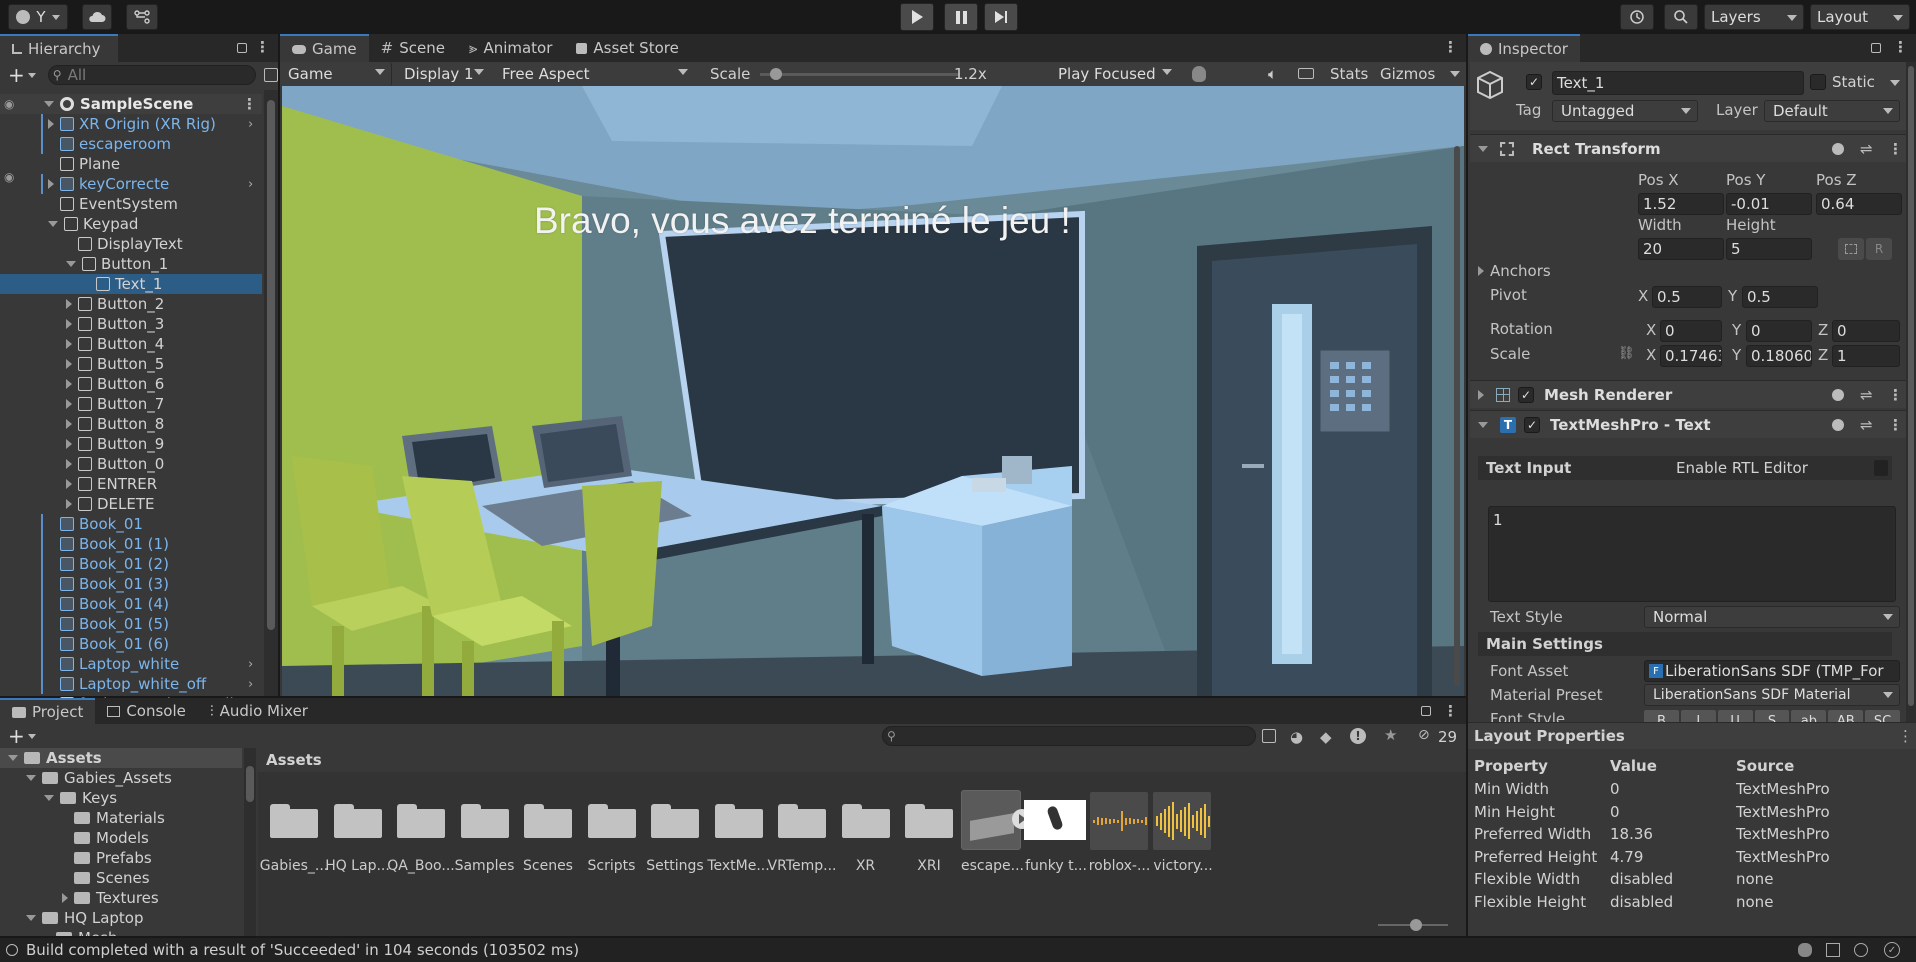 This screenshot has height=962, width=1916. What do you see at coordinates (594, 74) in the screenshot?
I see `aspect-dropdown: Free Aspect` at bounding box center [594, 74].